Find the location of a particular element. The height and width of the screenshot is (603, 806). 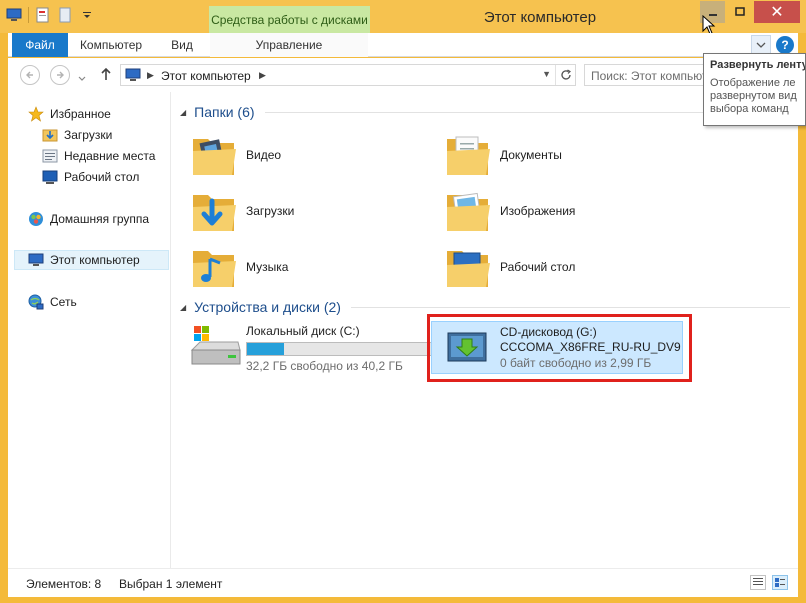

tooltip-line: Отображение ле is located at coordinates (753, 83).